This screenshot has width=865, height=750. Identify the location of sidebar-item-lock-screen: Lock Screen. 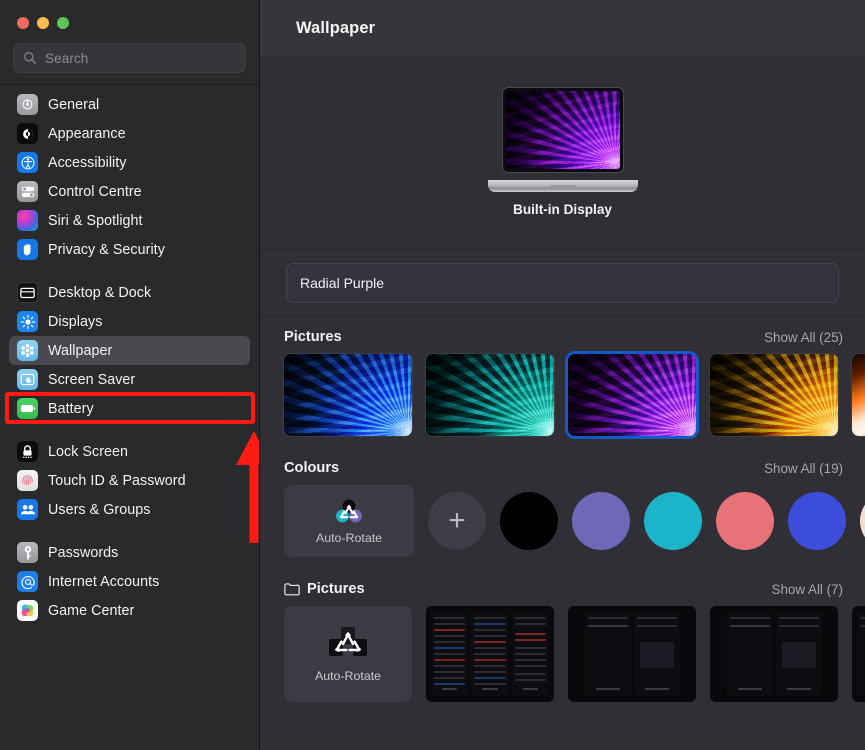
(129, 451).